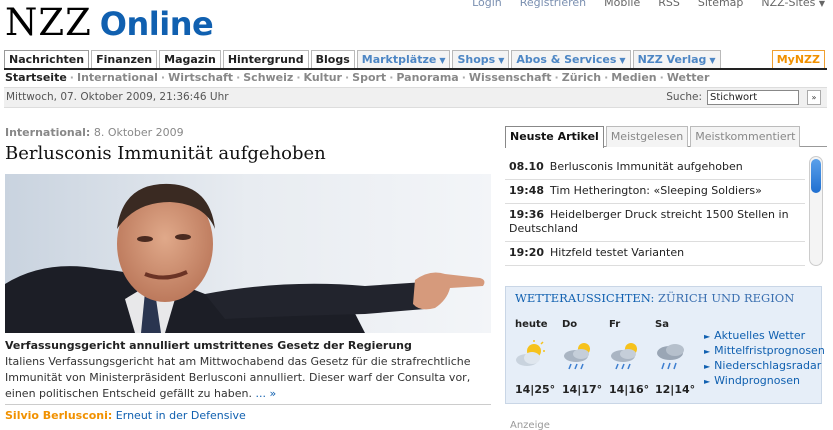  What do you see at coordinates (676, 59) in the screenshot?
I see `tab-nzz-verlag: NZZ Verlag ▼` at bounding box center [676, 59].